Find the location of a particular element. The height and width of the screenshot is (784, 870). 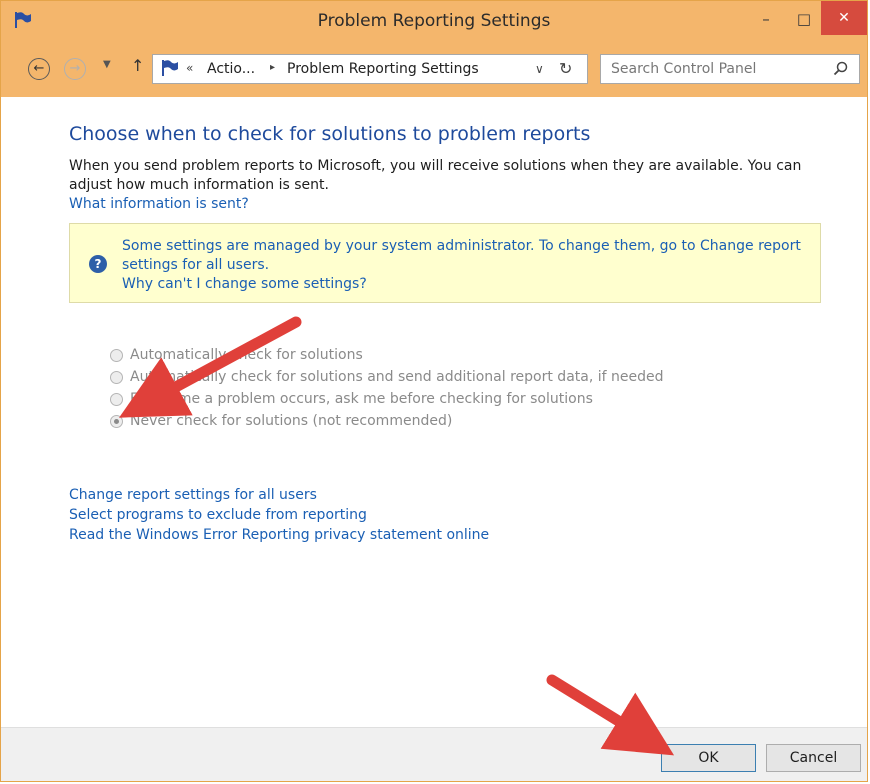

radio-button-selected is located at coordinates (116, 421).